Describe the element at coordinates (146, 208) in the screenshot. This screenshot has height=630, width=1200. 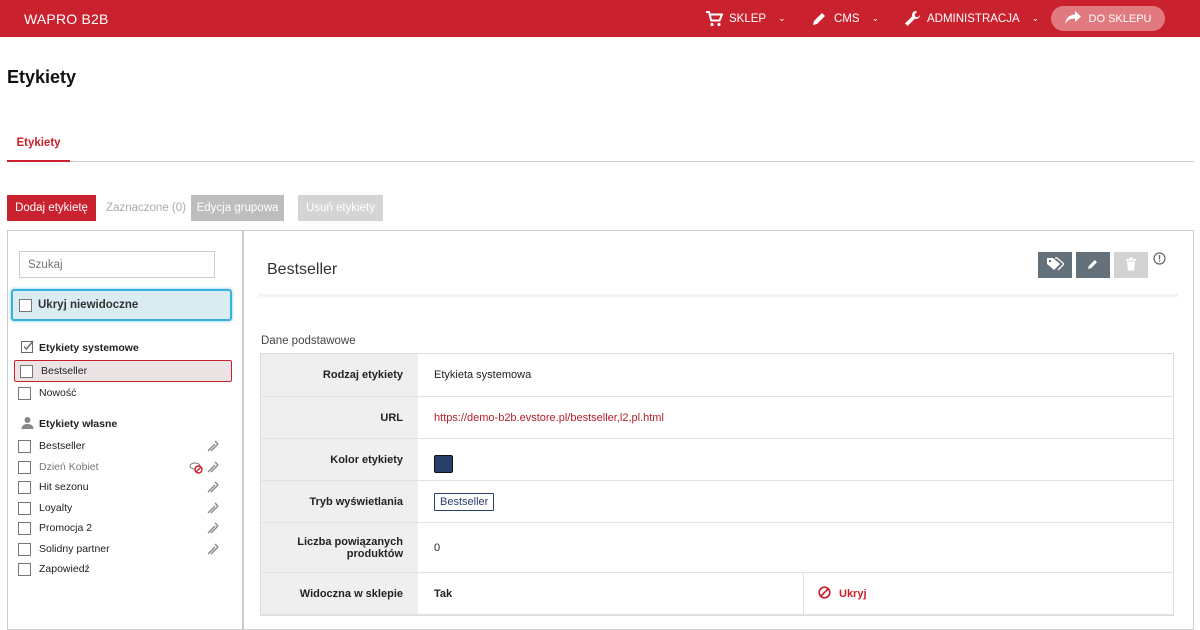
I see `selected-count: Zaznaczone (0)` at that location.